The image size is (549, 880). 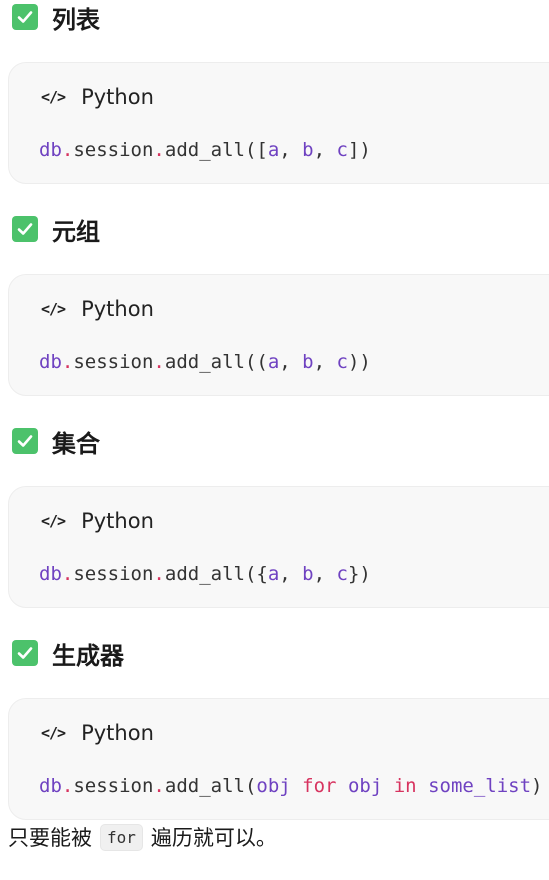 What do you see at coordinates (76, 19) in the screenshot?
I see `section-heading-text: 列表` at bounding box center [76, 19].